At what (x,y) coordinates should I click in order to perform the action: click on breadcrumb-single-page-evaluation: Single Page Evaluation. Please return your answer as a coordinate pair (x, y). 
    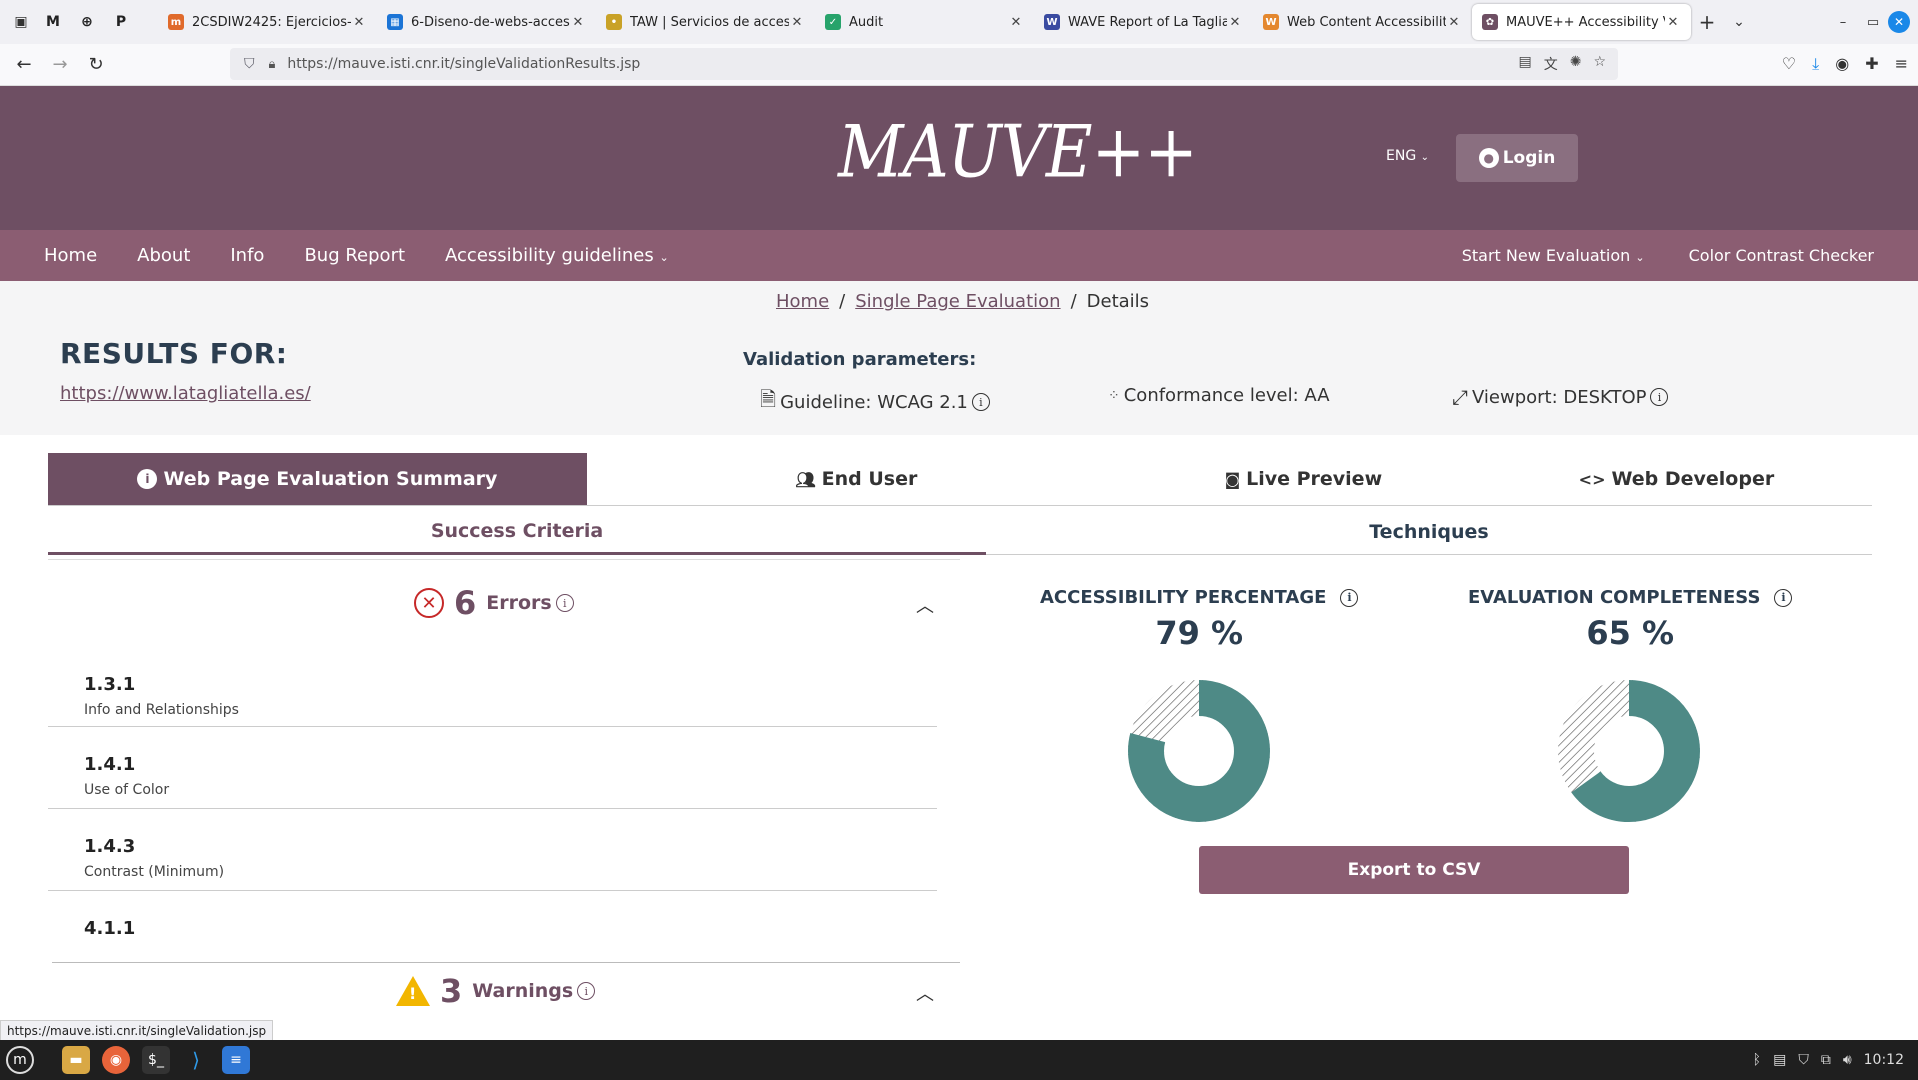
    Looking at the image, I should click on (957, 301).